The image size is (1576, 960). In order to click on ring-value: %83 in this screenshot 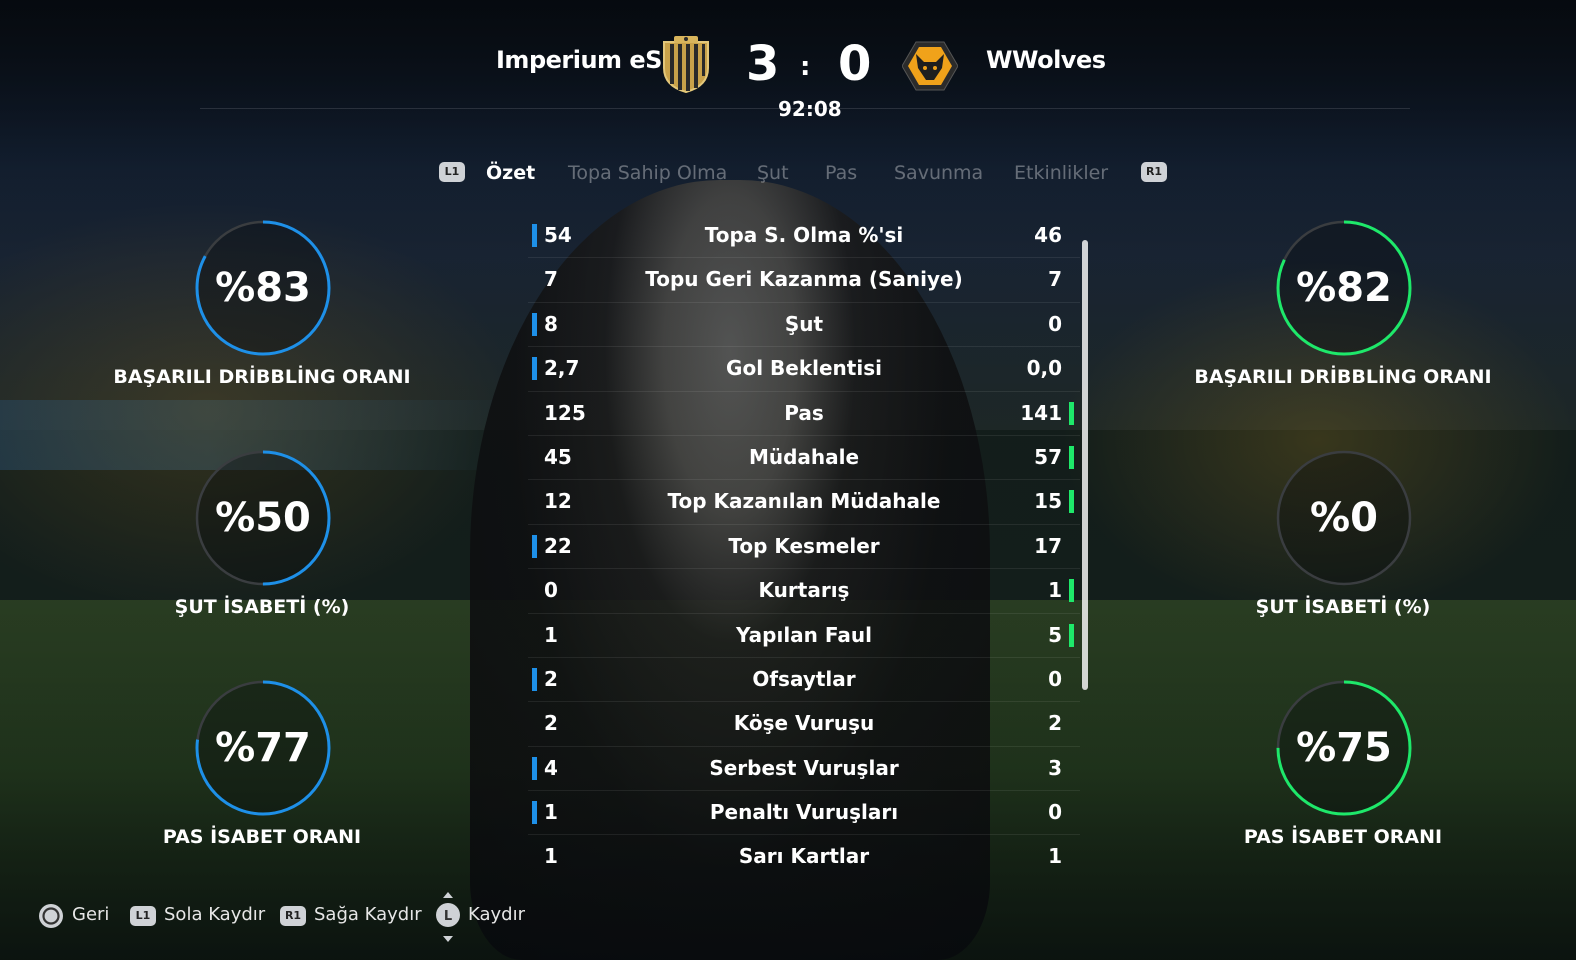, I will do `click(263, 288)`.